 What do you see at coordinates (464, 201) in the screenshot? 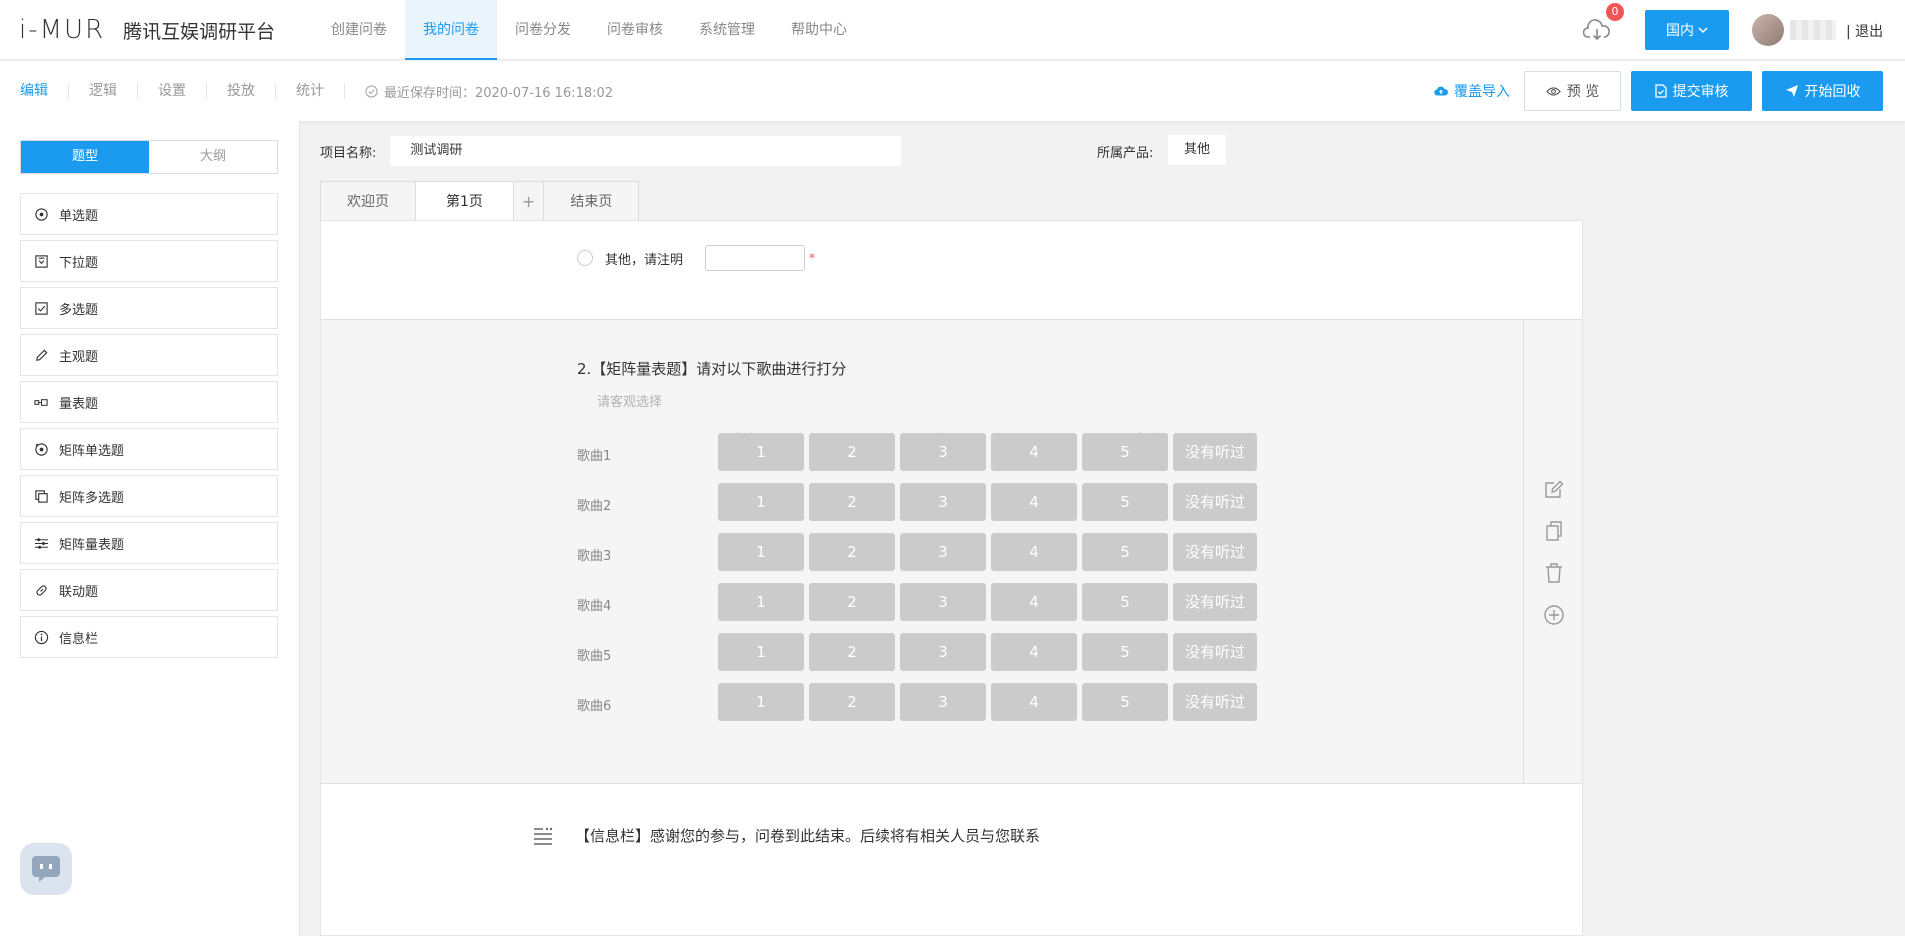
I see `tab-page-1: 第1页` at bounding box center [464, 201].